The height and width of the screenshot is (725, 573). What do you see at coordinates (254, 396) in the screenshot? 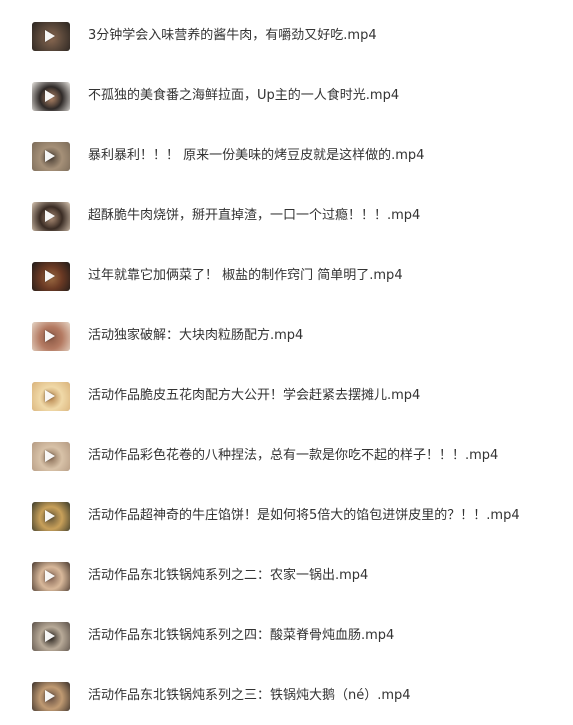
I see `file-name: 活动作品脆皮五花肉配方大公开！学会赶紧去摆摊儿.mp4` at bounding box center [254, 396].